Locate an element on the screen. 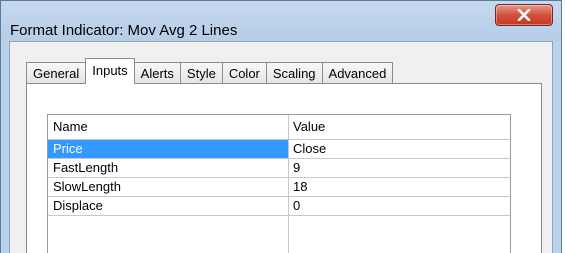 The width and height of the screenshot is (566, 253). table-row: FastLength 9 is located at coordinates (279, 168).